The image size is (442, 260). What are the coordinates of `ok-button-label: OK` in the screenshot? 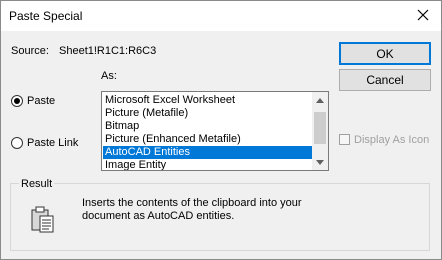 It's located at (385, 53).